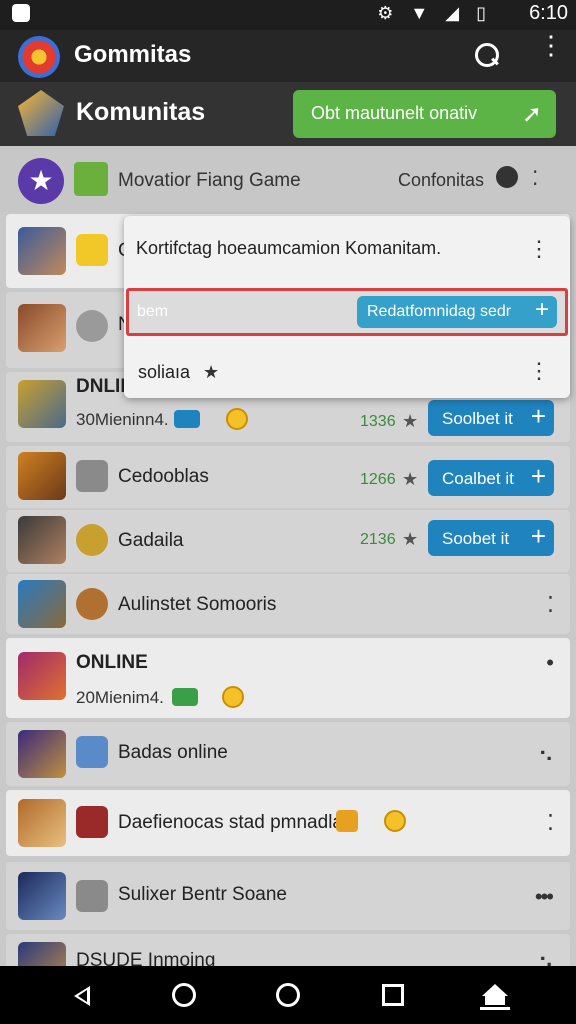  I want to click on popup-submit-label: Redatfomnidag sedr, so click(439, 311).